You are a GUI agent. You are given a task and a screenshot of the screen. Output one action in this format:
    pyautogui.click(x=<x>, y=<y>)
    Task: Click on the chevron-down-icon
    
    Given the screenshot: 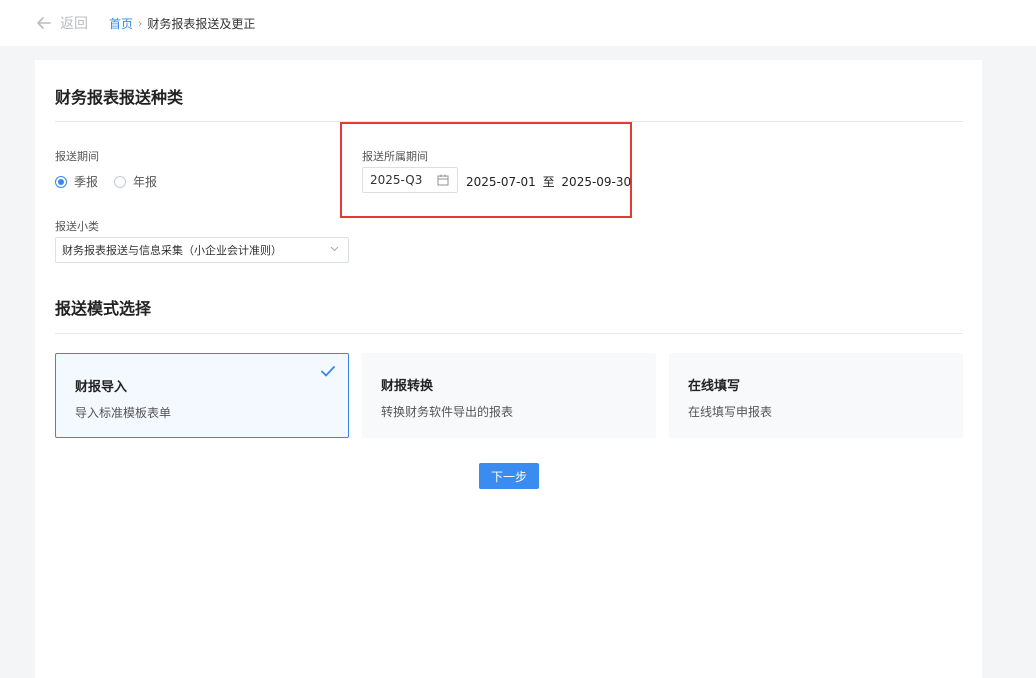 What is the action you would take?
    pyautogui.click(x=334, y=249)
    